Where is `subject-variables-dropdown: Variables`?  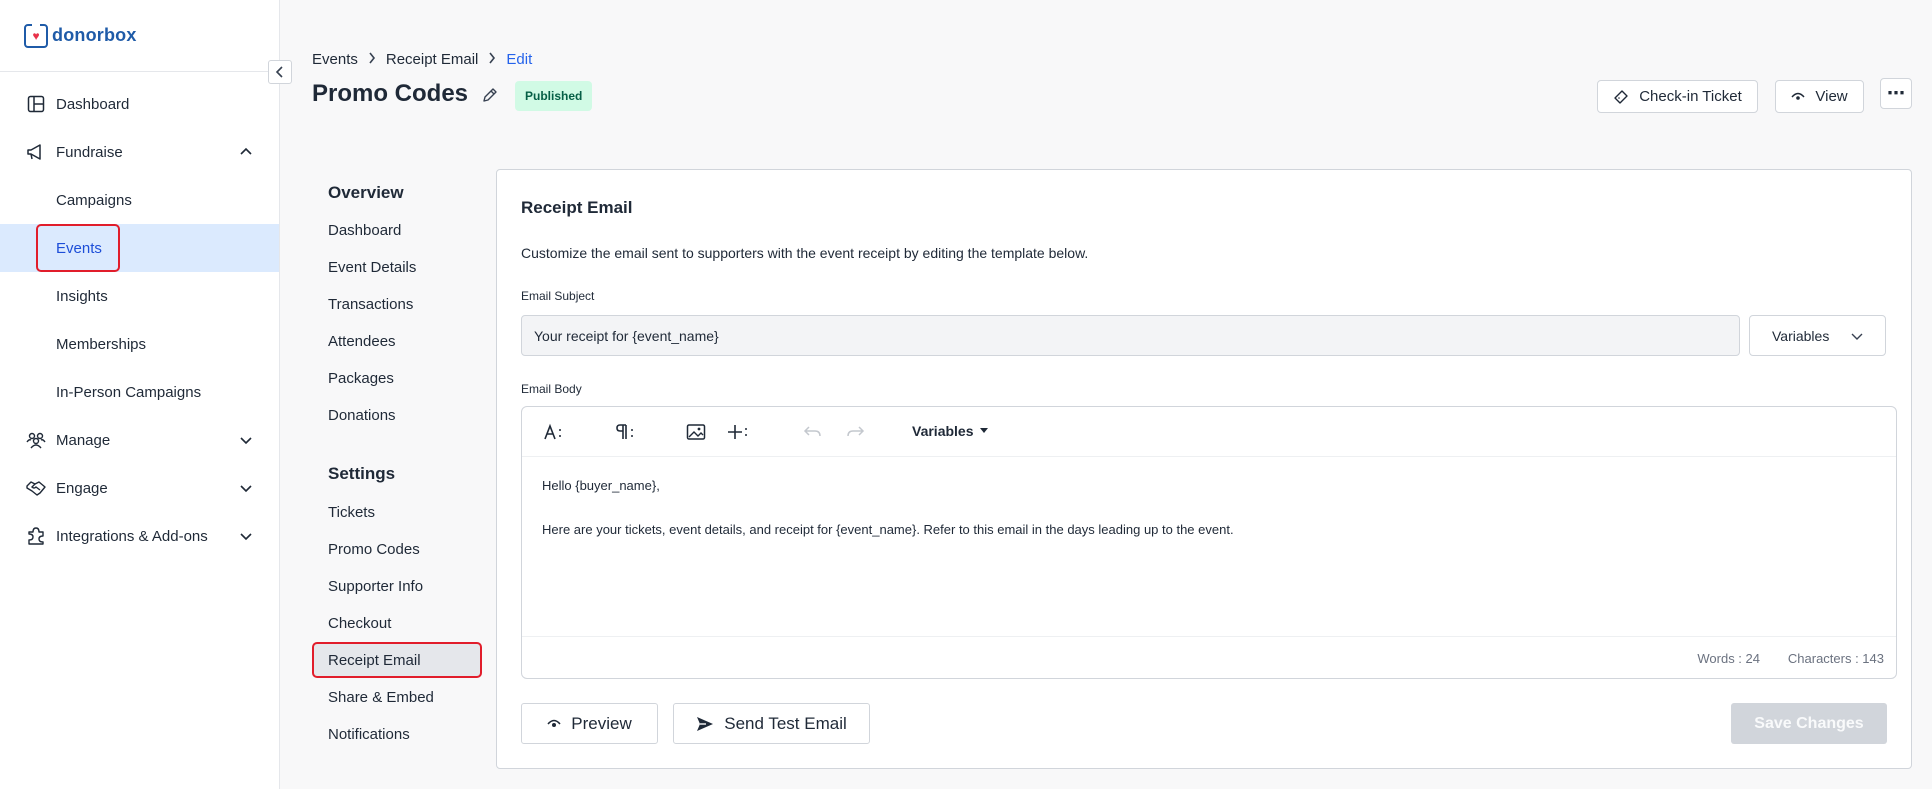 subject-variables-dropdown: Variables is located at coordinates (1817, 335).